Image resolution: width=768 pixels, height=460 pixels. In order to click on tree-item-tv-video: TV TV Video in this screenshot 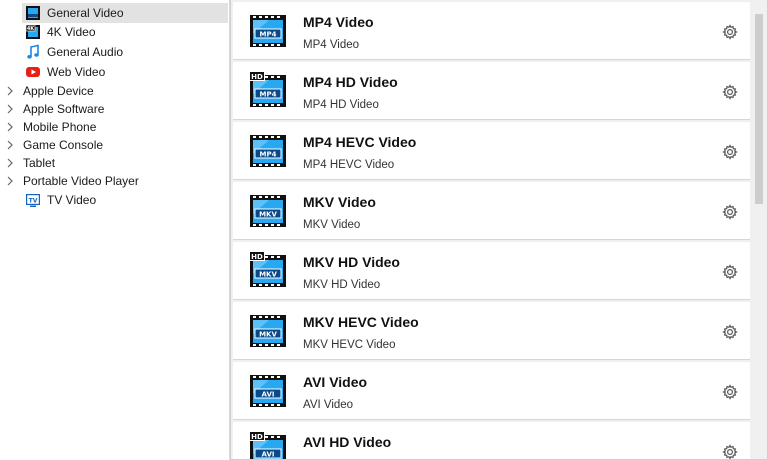, I will do `click(125, 200)`.